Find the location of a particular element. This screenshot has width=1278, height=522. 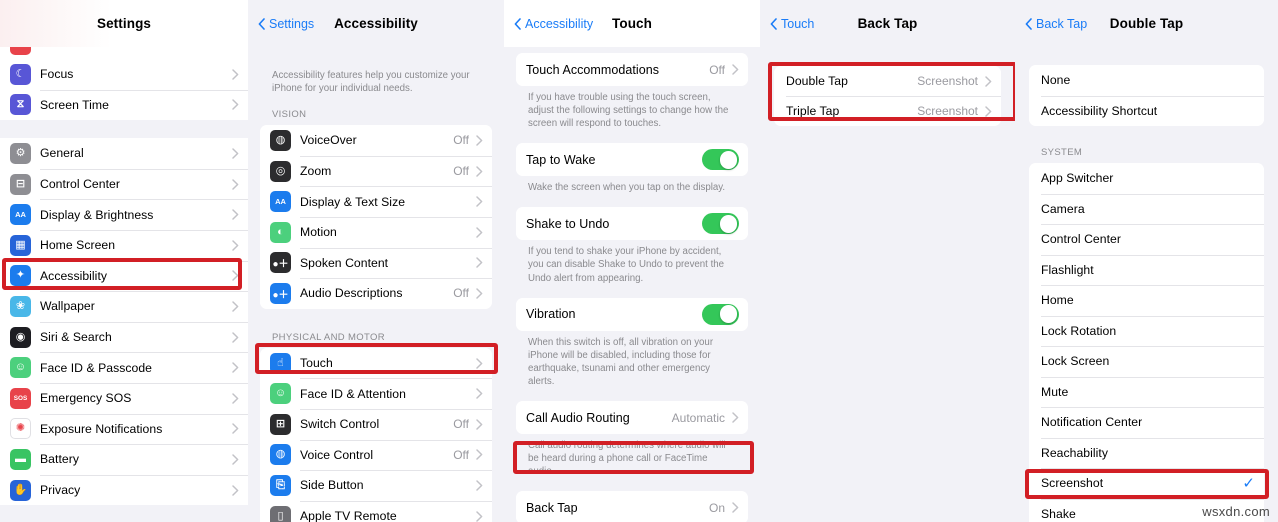

option-screenshot: Screenshot ✓ is located at coordinates (1146, 483).